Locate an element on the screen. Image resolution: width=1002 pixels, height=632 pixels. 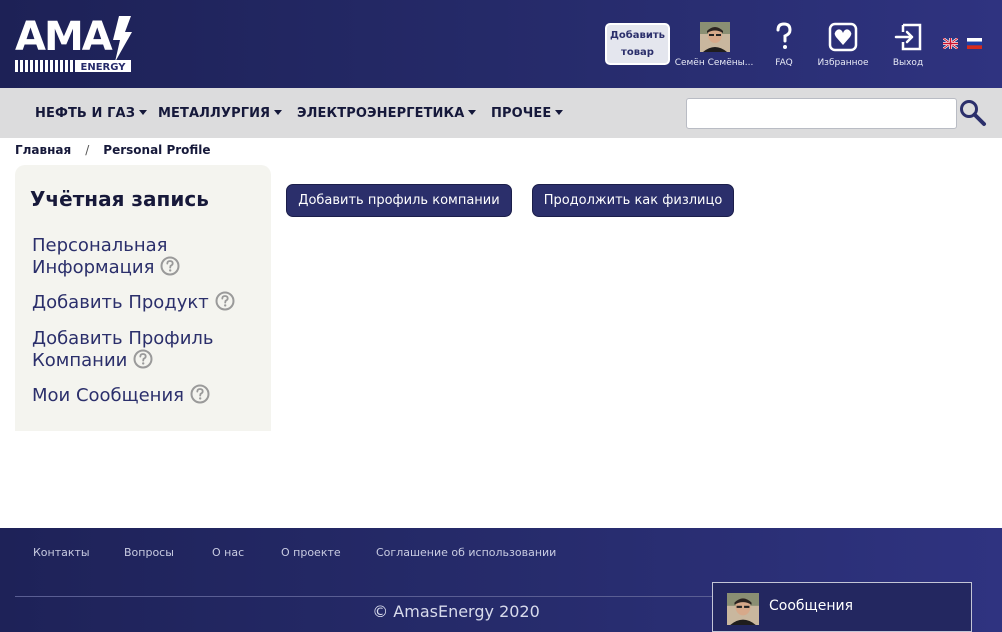
messages-chat-panel: Сообщения is located at coordinates (842, 607).